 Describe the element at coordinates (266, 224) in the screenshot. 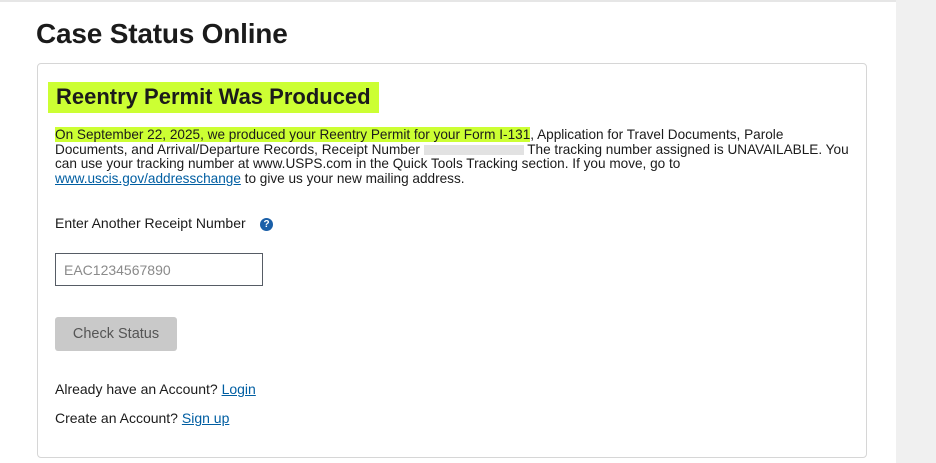

I see `help-question-icon: ?` at that location.